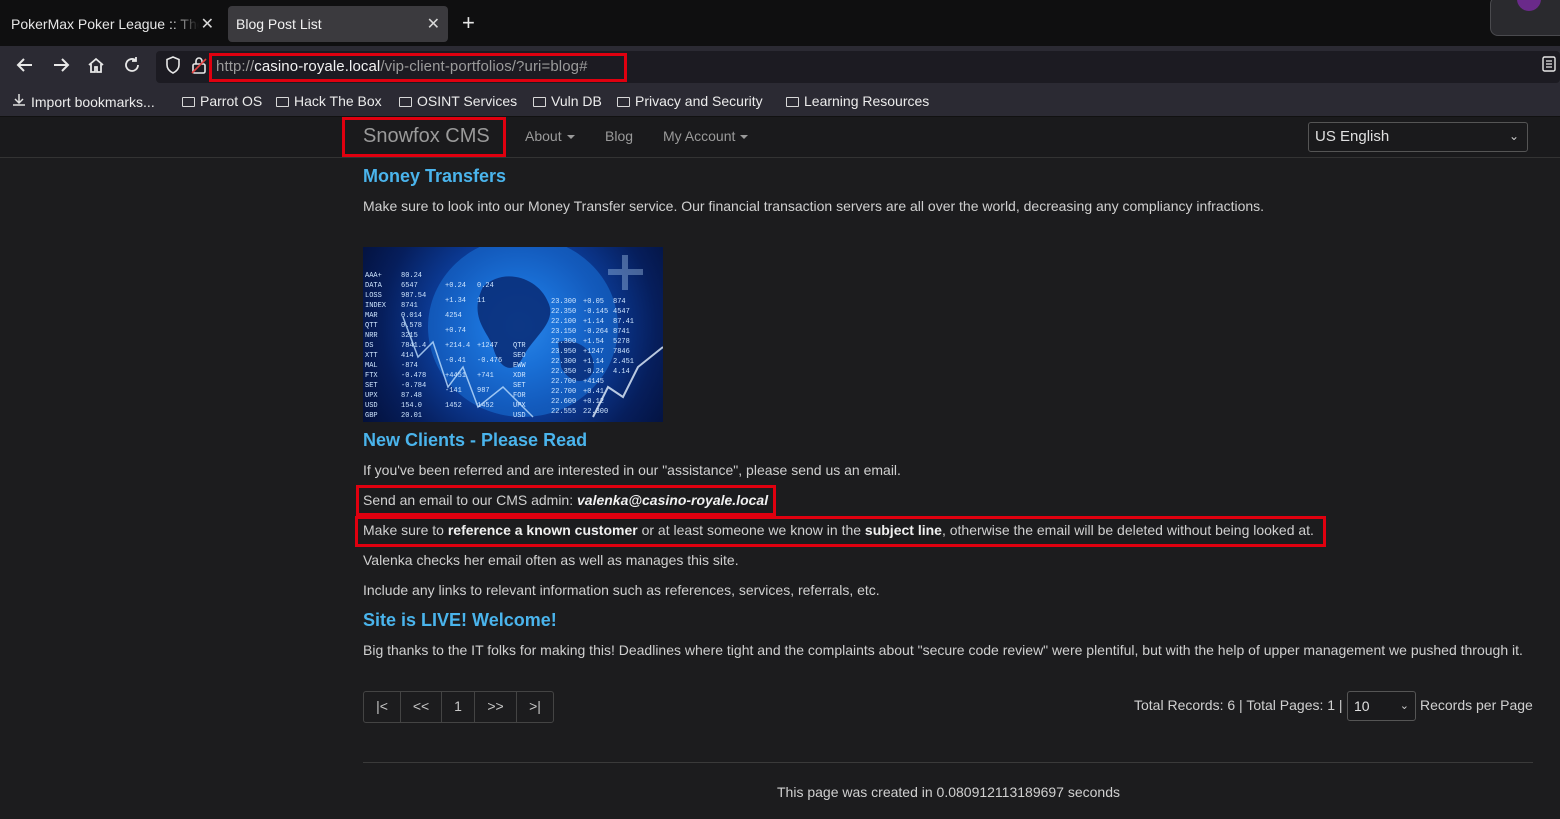 The height and width of the screenshot is (819, 1560). What do you see at coordinates (706, 136) in the screenshot?
I see `nav-my-account: My Account` at bounding box center [706, 136].